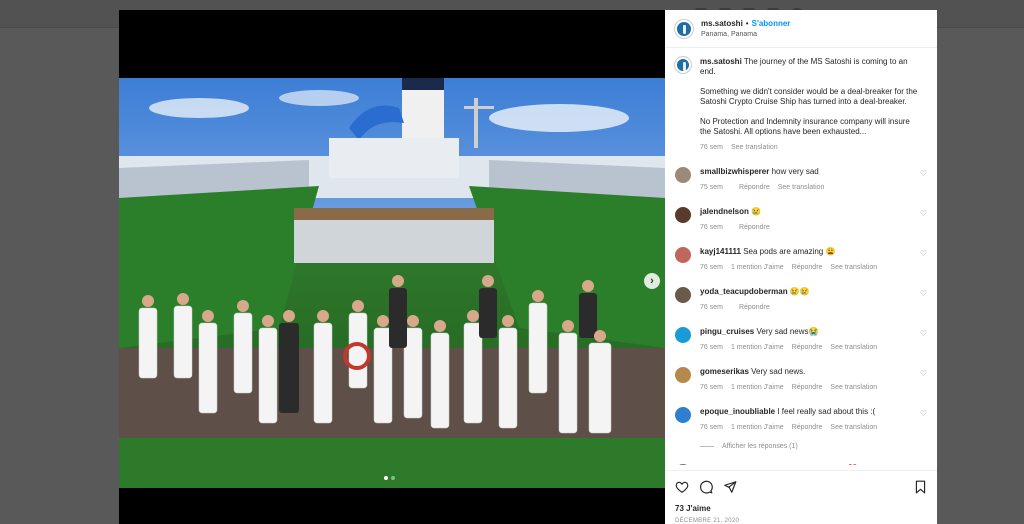  What do you see at coordinates (724, 211) in the screenshot?
I see `commenter-username: jalendnelson` at bounding box center [724, 211].